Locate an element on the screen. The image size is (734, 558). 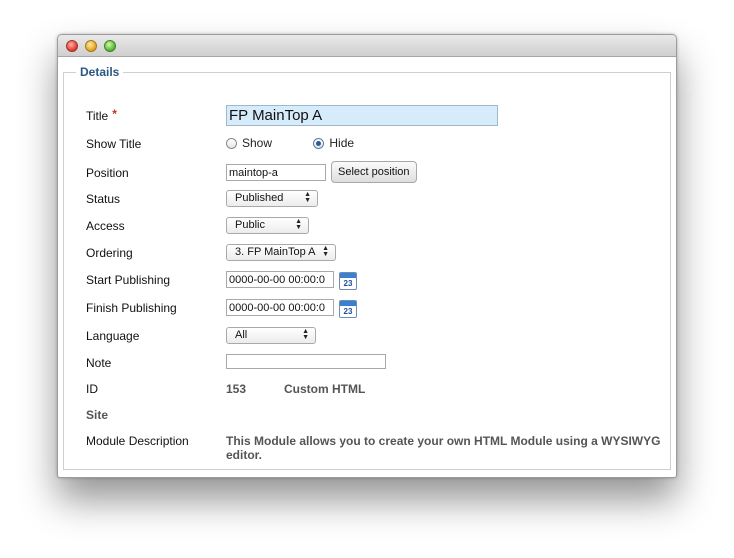
position-input is located at coordinates (276, 172).